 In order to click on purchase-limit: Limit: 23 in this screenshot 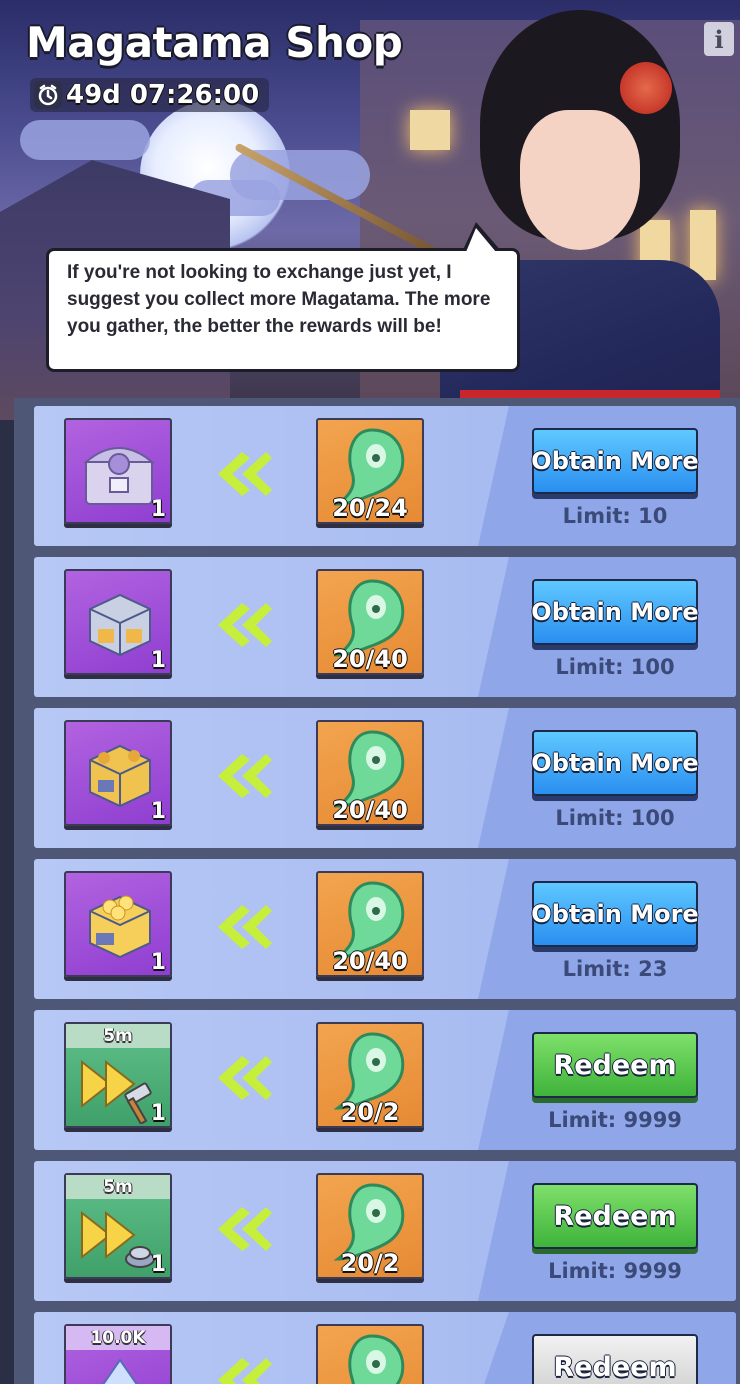, I will do `click(615, 969)`.